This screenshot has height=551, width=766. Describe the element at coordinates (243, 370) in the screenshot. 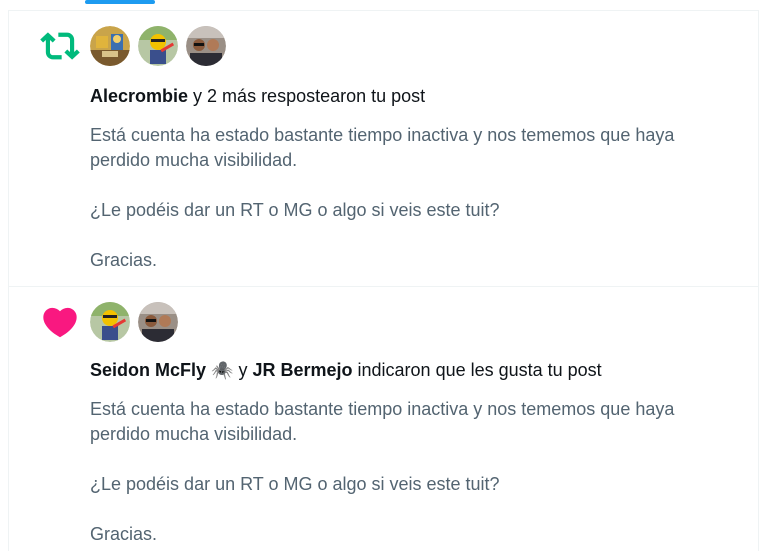

I see `headline-connector: y` at that location.